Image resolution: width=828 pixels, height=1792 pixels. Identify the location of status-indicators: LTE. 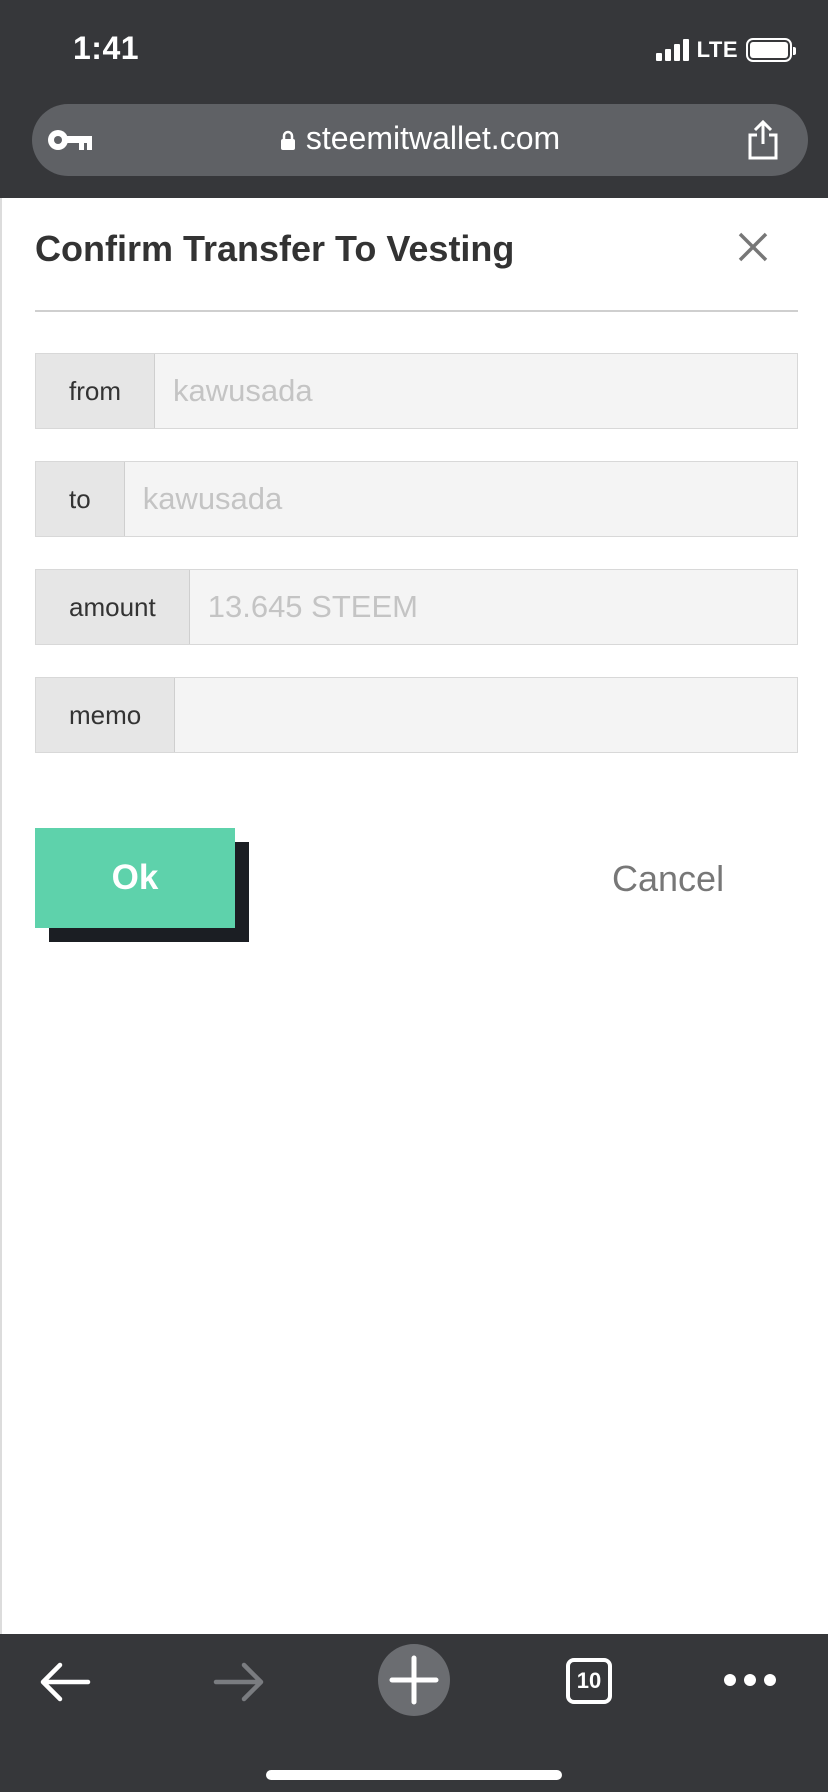
(725, 50).